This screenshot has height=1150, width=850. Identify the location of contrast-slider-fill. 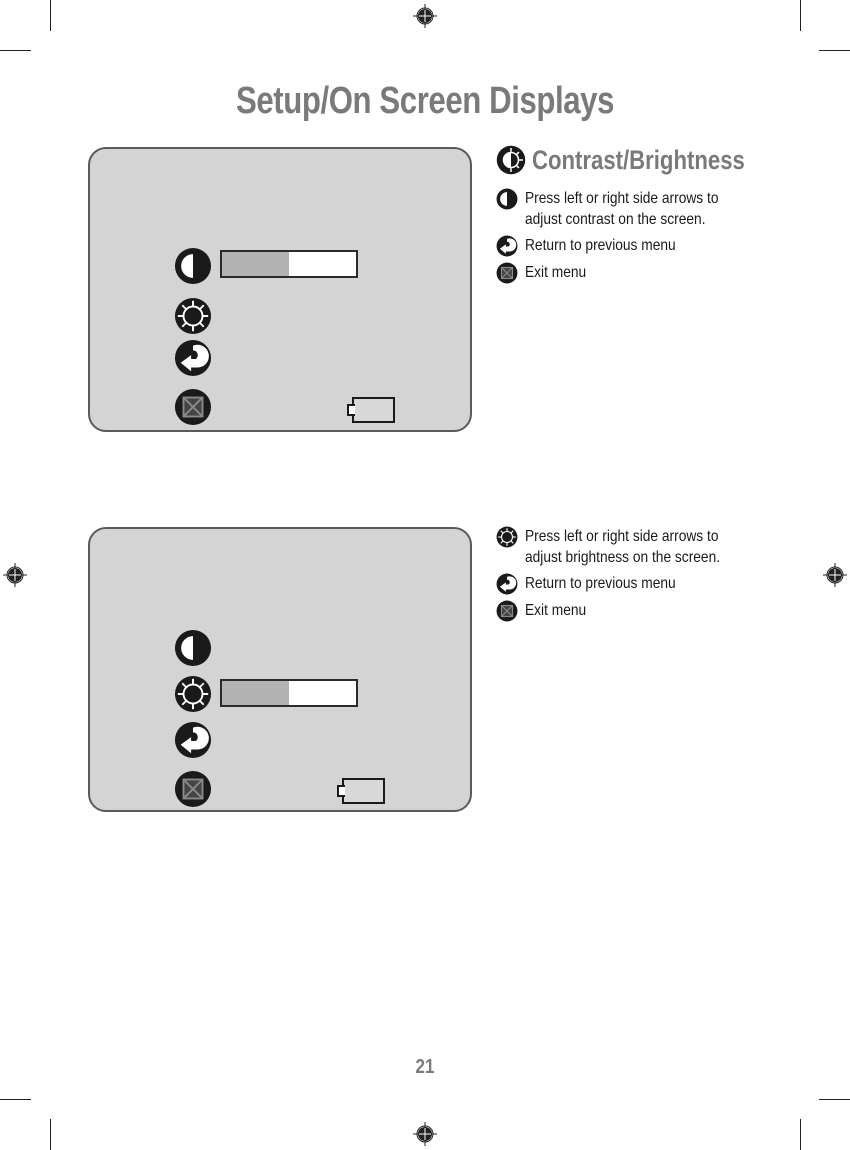
(255, 264).